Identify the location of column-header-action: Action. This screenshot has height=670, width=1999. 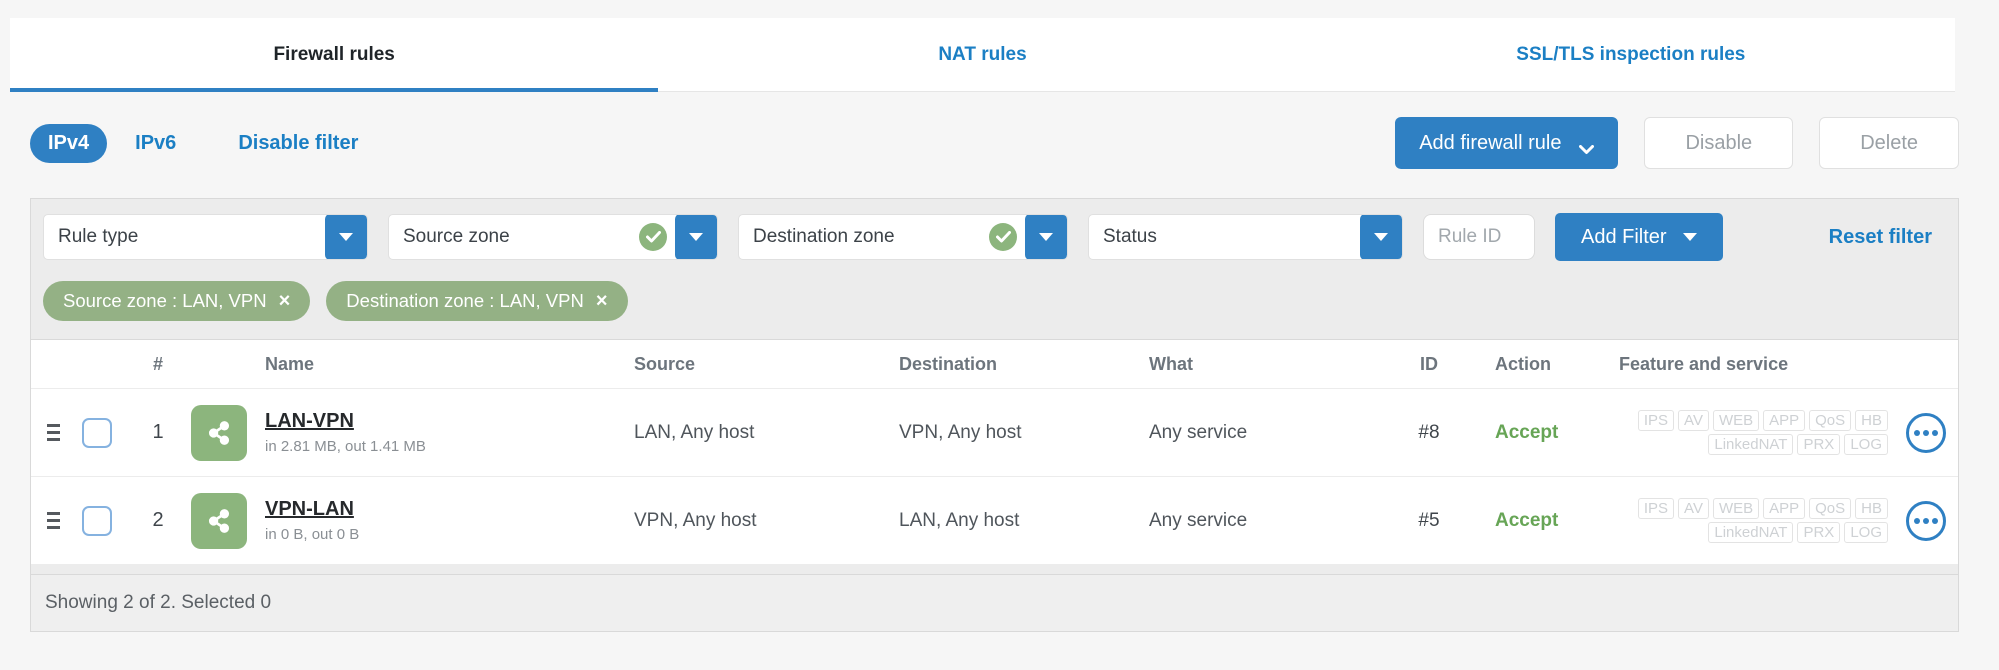
(1523, 363).